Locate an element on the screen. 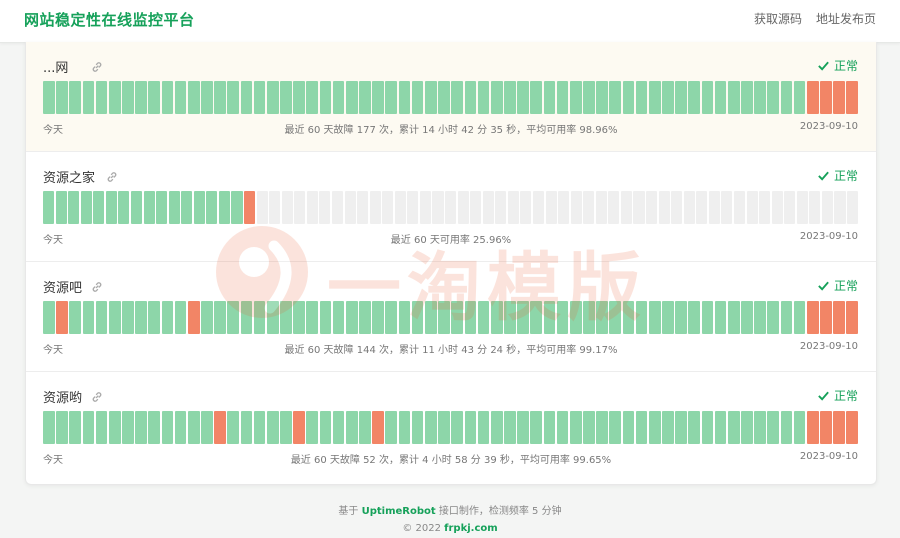 Image resolution: width=900 pixels, height=538 pixels. site-title: 网站稳定性在线监控平台 is located at coordinates (109, 19).